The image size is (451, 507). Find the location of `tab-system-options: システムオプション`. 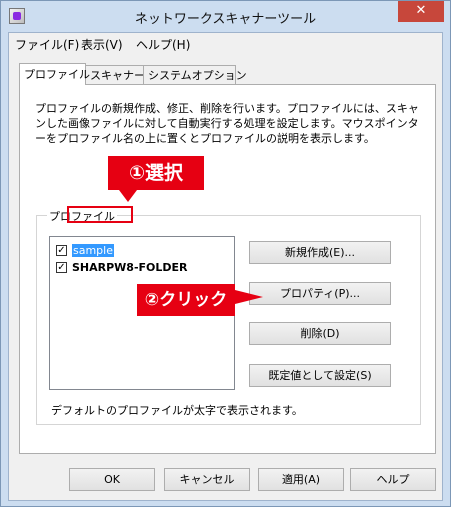

tab-system-options: システムオプション is located at coordinates (195, 74).